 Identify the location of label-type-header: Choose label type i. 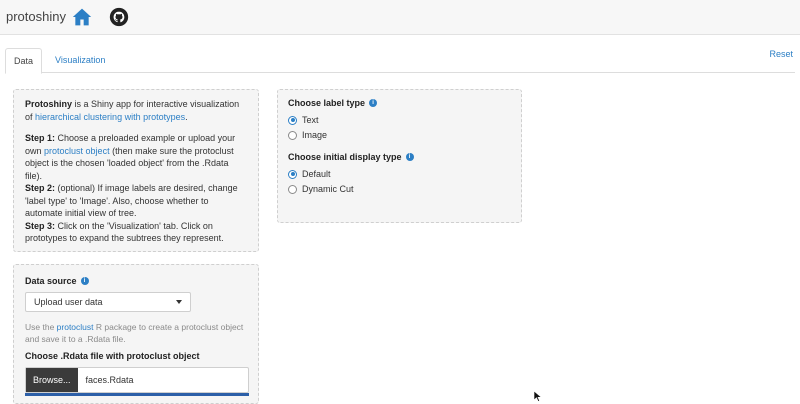
(399, 103).